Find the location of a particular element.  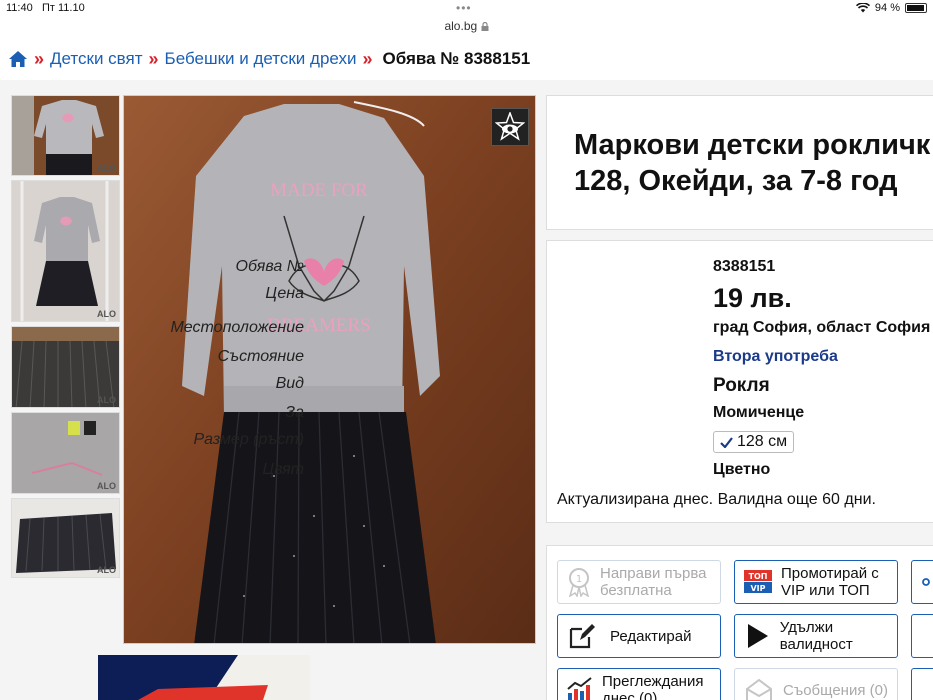

messages-button: Съобщения (0) is located at coordinates (816, 684).